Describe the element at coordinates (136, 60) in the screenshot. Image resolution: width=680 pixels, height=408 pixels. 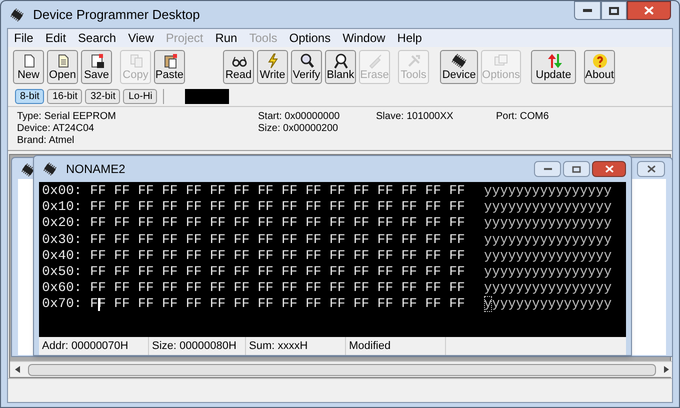
I see `copy-icon` at that location.